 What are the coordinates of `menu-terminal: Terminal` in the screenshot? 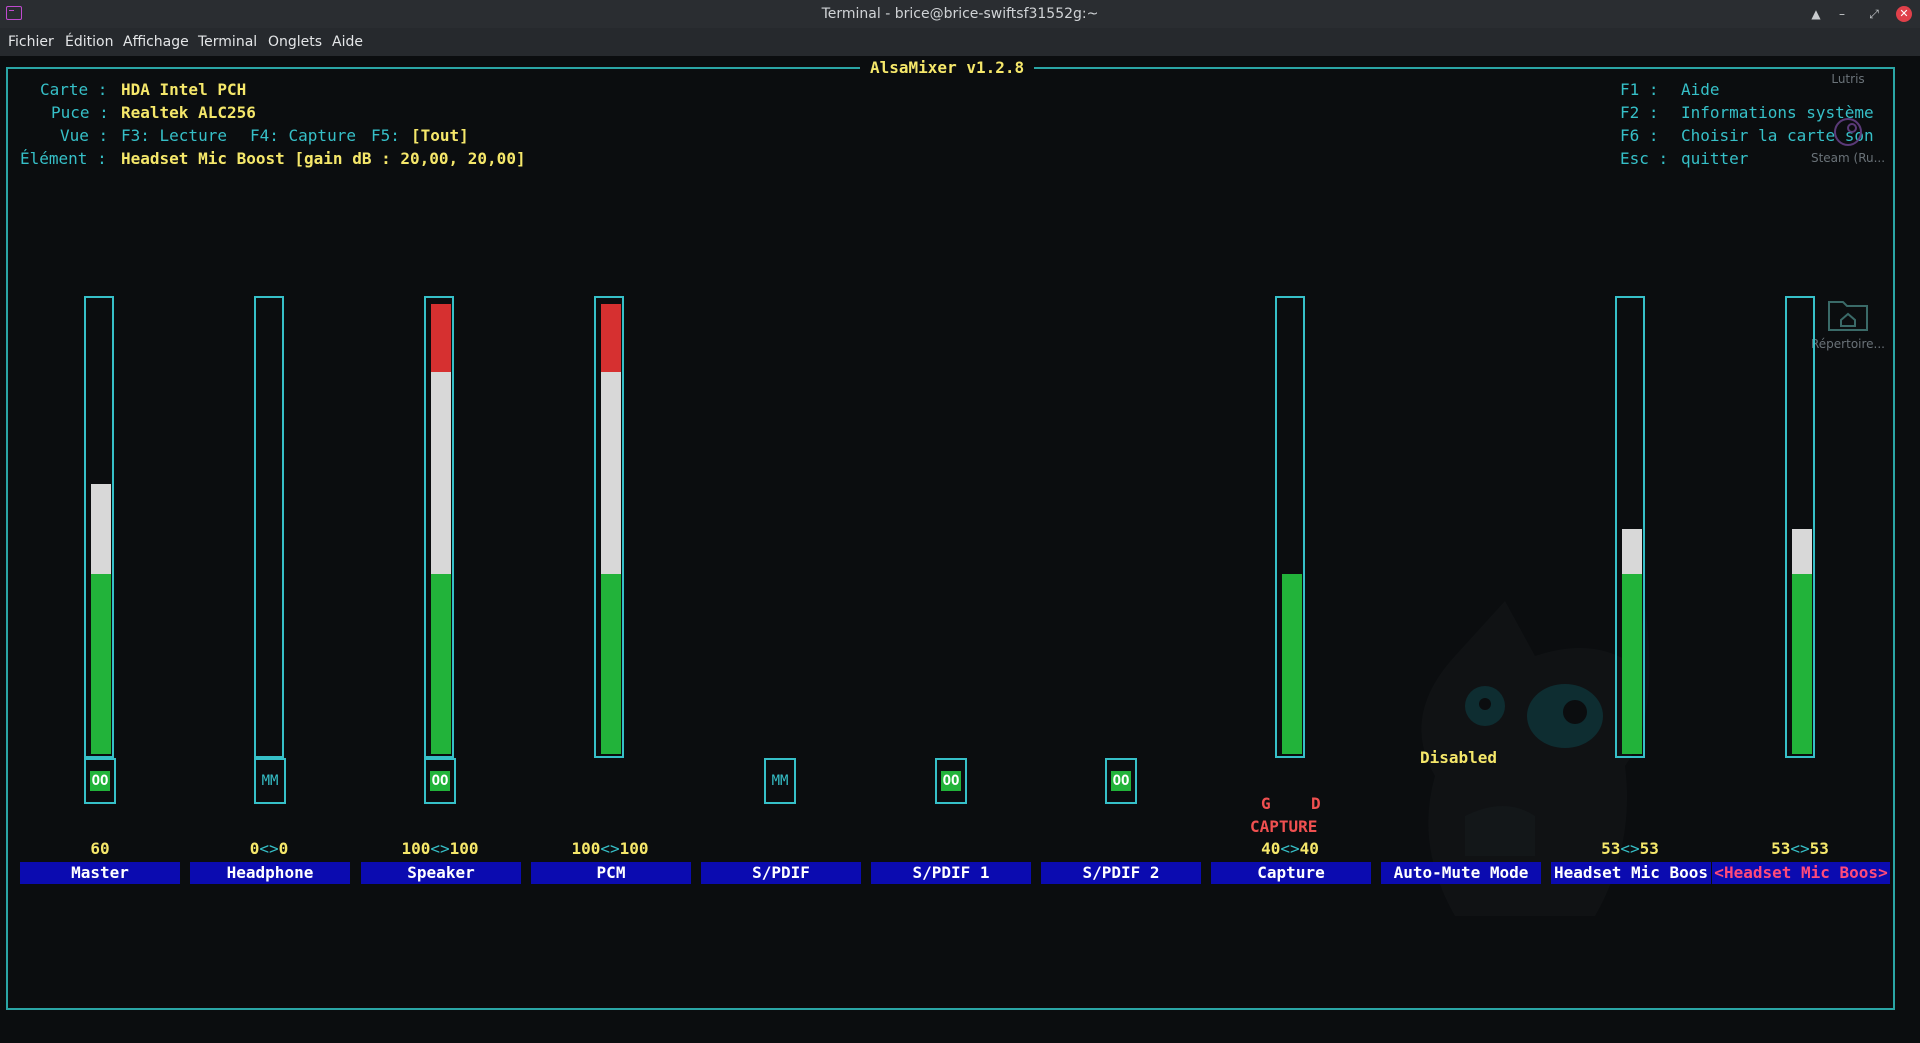 It's located at (227, 42).